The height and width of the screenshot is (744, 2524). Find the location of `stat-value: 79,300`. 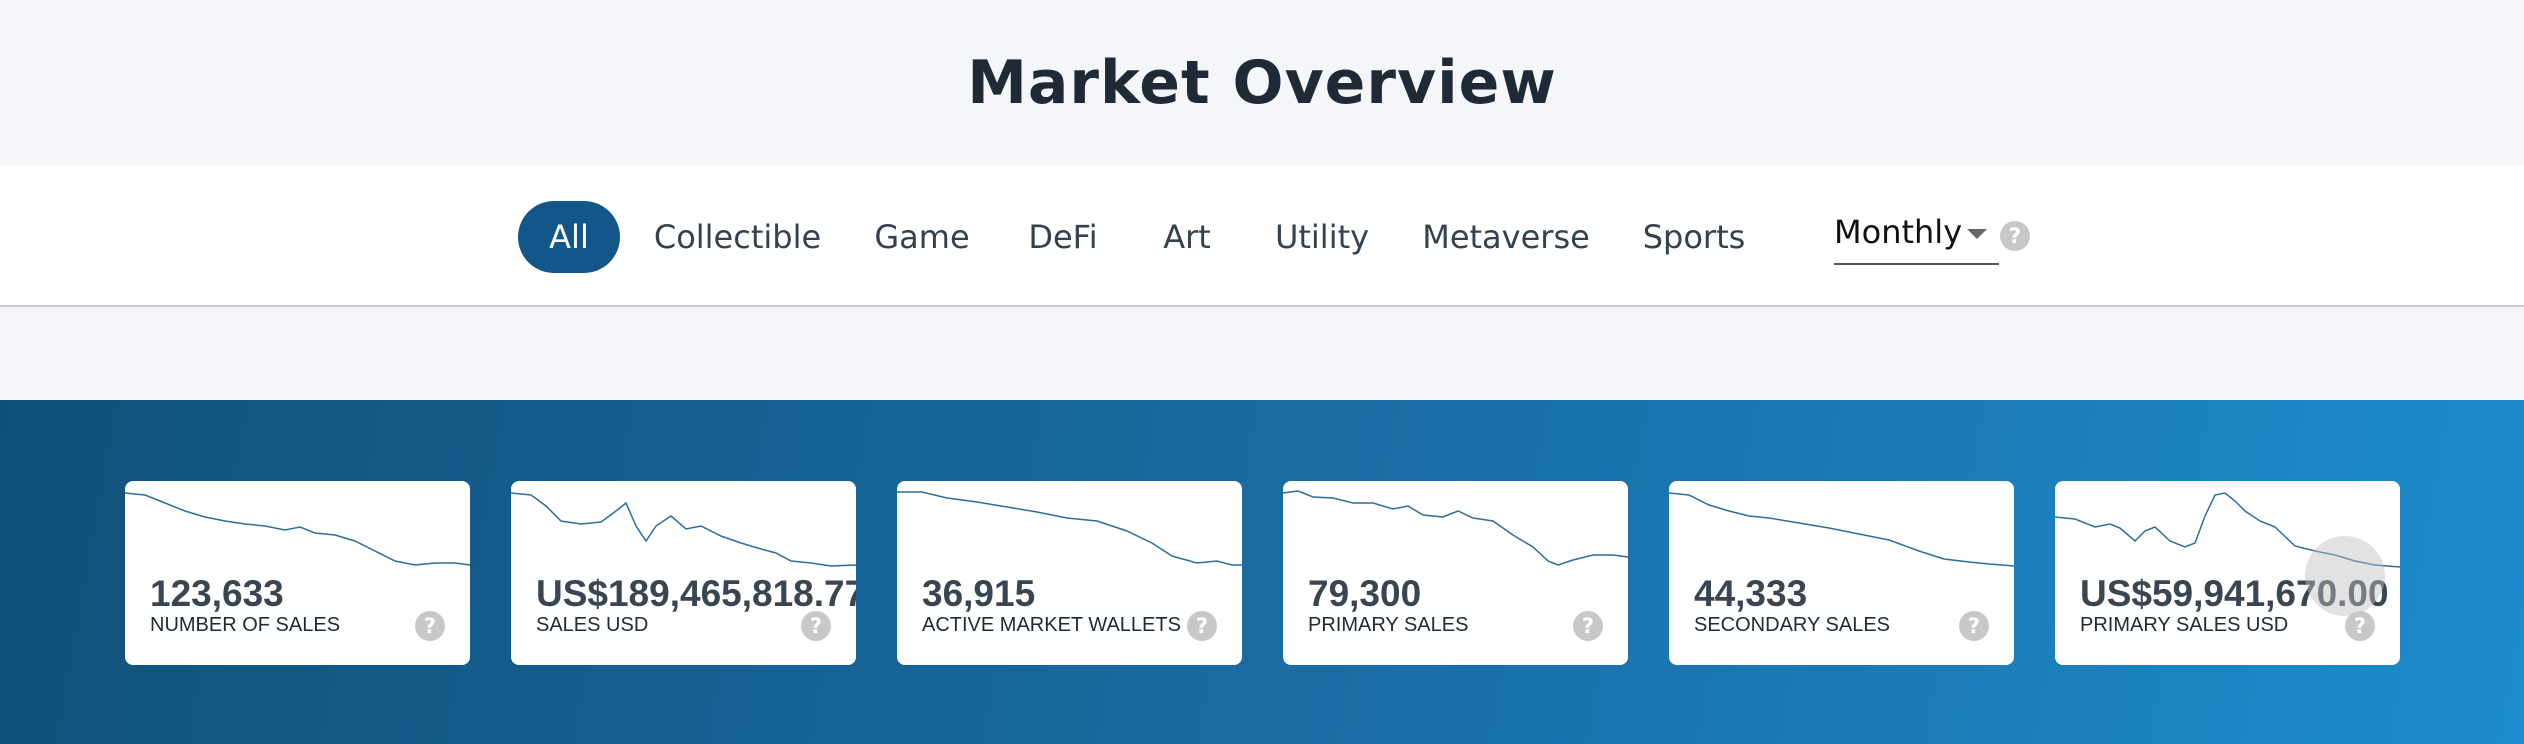

stat-value: 79,300 is located at coordinates (1365, 593).